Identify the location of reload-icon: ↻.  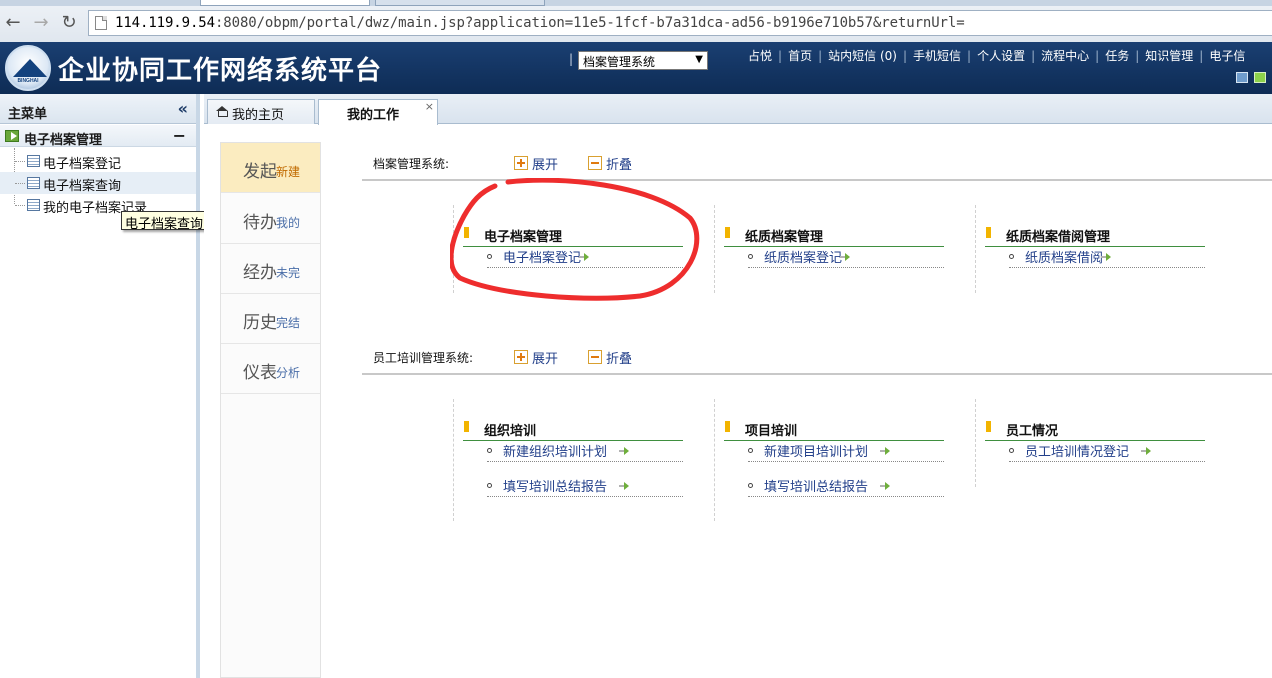
(69, 23).